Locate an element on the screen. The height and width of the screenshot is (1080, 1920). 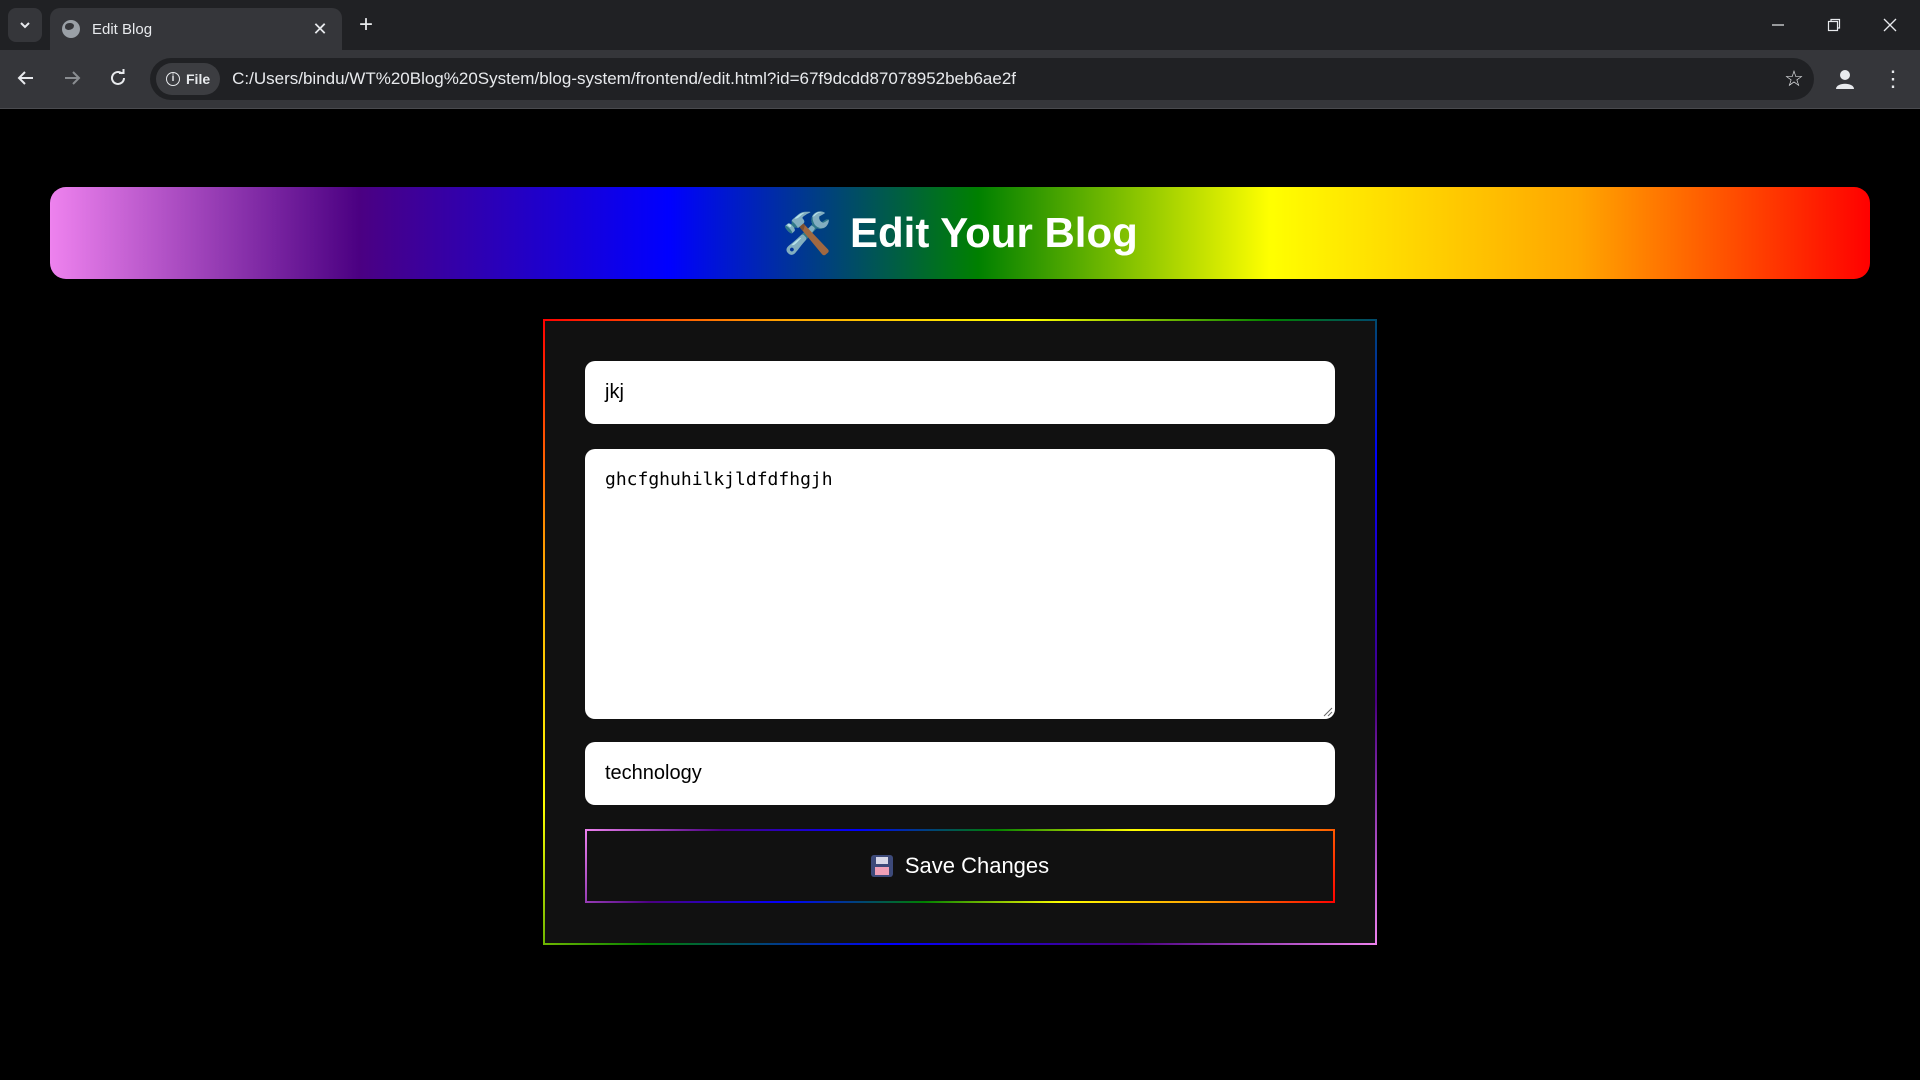
close-icon is located at coordinates (1890, 25).